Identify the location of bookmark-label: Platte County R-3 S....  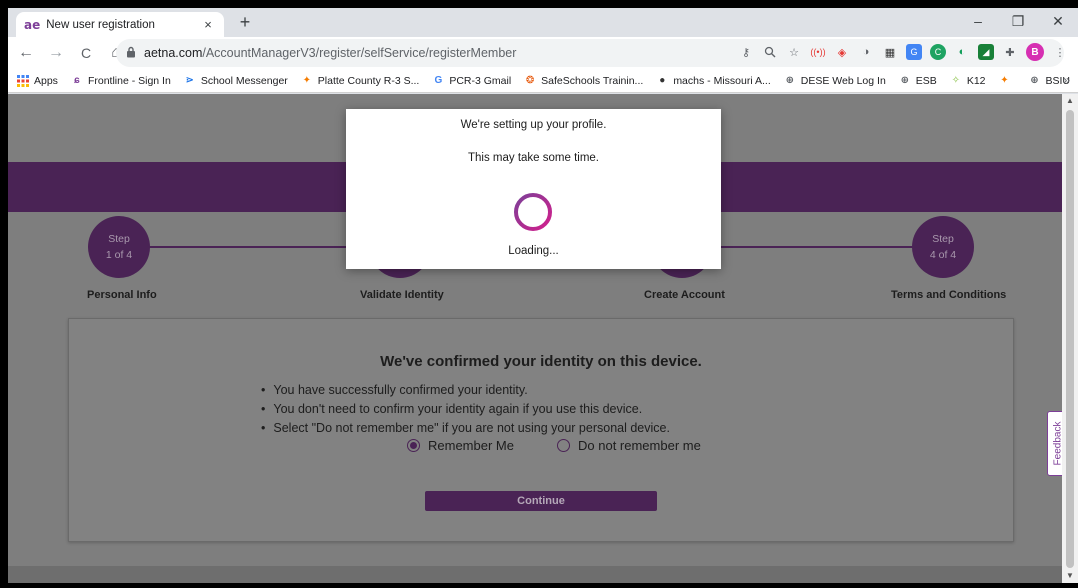
(368, 80).